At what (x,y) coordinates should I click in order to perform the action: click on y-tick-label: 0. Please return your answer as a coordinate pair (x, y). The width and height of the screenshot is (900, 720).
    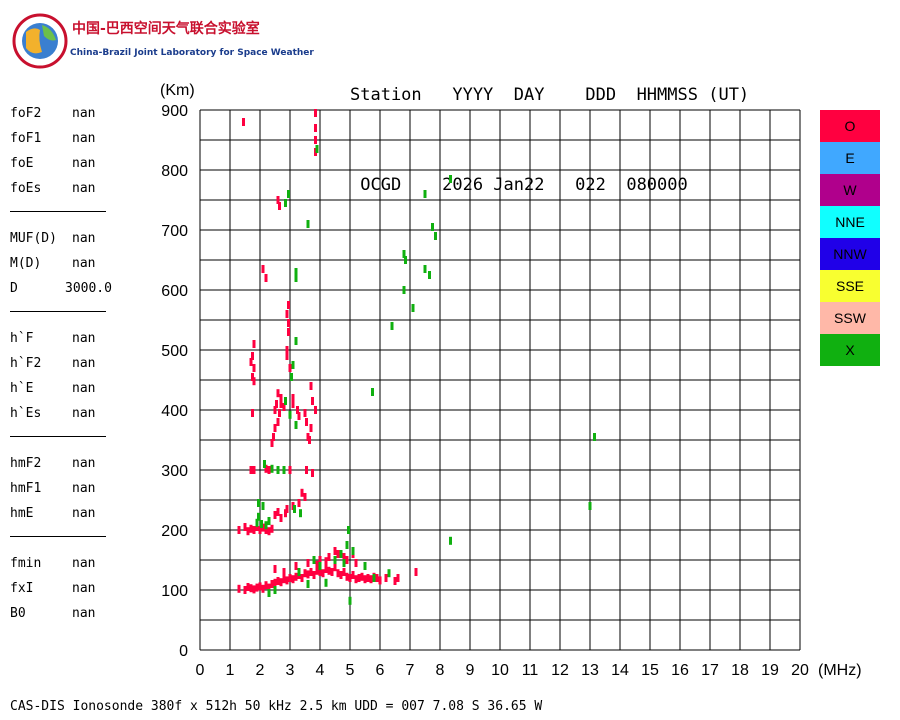
    Looking at the image, I should click on (183, 651).